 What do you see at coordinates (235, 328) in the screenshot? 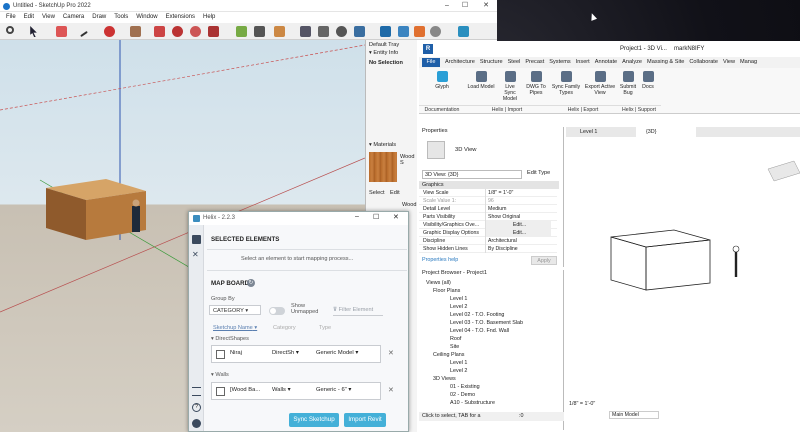
I see `col-sketchup-name: Sketchup Name ▾` at bounding box center [235, 328].